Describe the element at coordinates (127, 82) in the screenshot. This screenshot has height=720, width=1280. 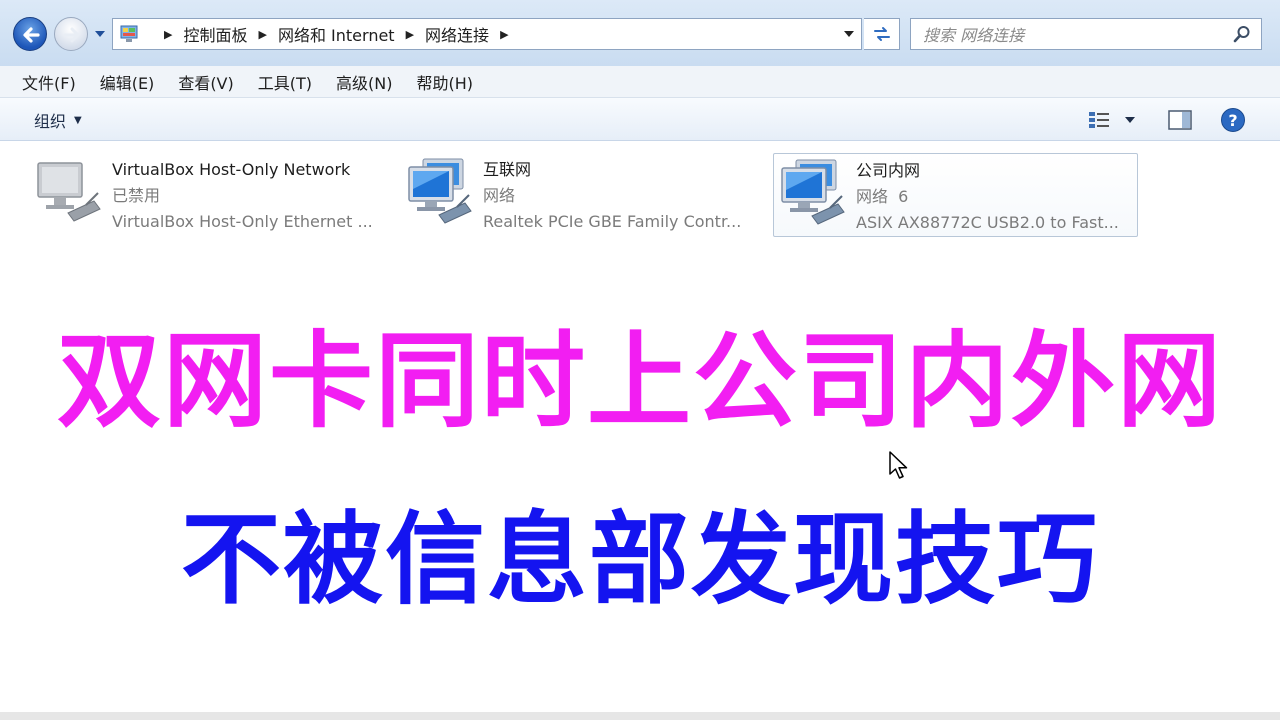
I see `menu-edit: 编辑(E)` at that location.